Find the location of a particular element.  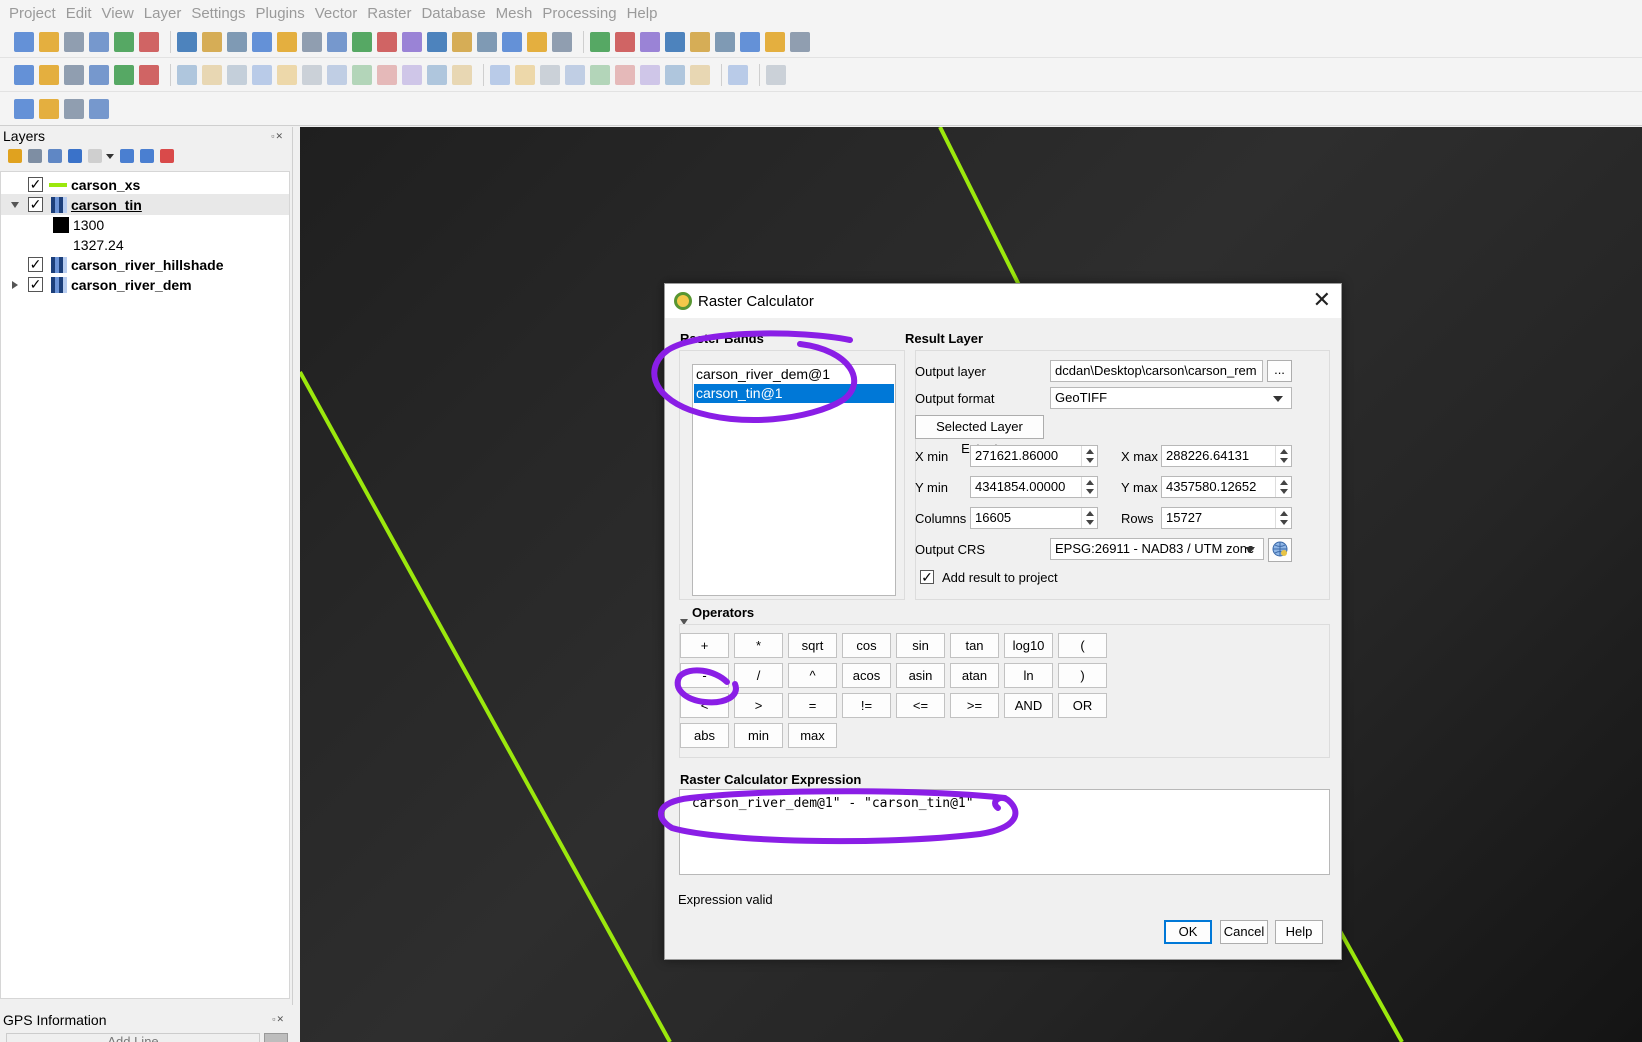

operator-button: >= is located at coordinates (974, 705).